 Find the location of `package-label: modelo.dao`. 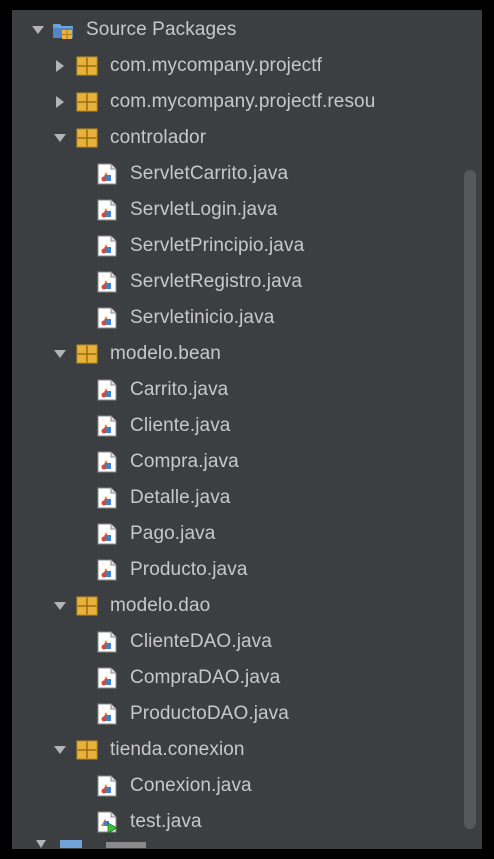

package-label: modelo.dao is located at coordinates (160, 605).